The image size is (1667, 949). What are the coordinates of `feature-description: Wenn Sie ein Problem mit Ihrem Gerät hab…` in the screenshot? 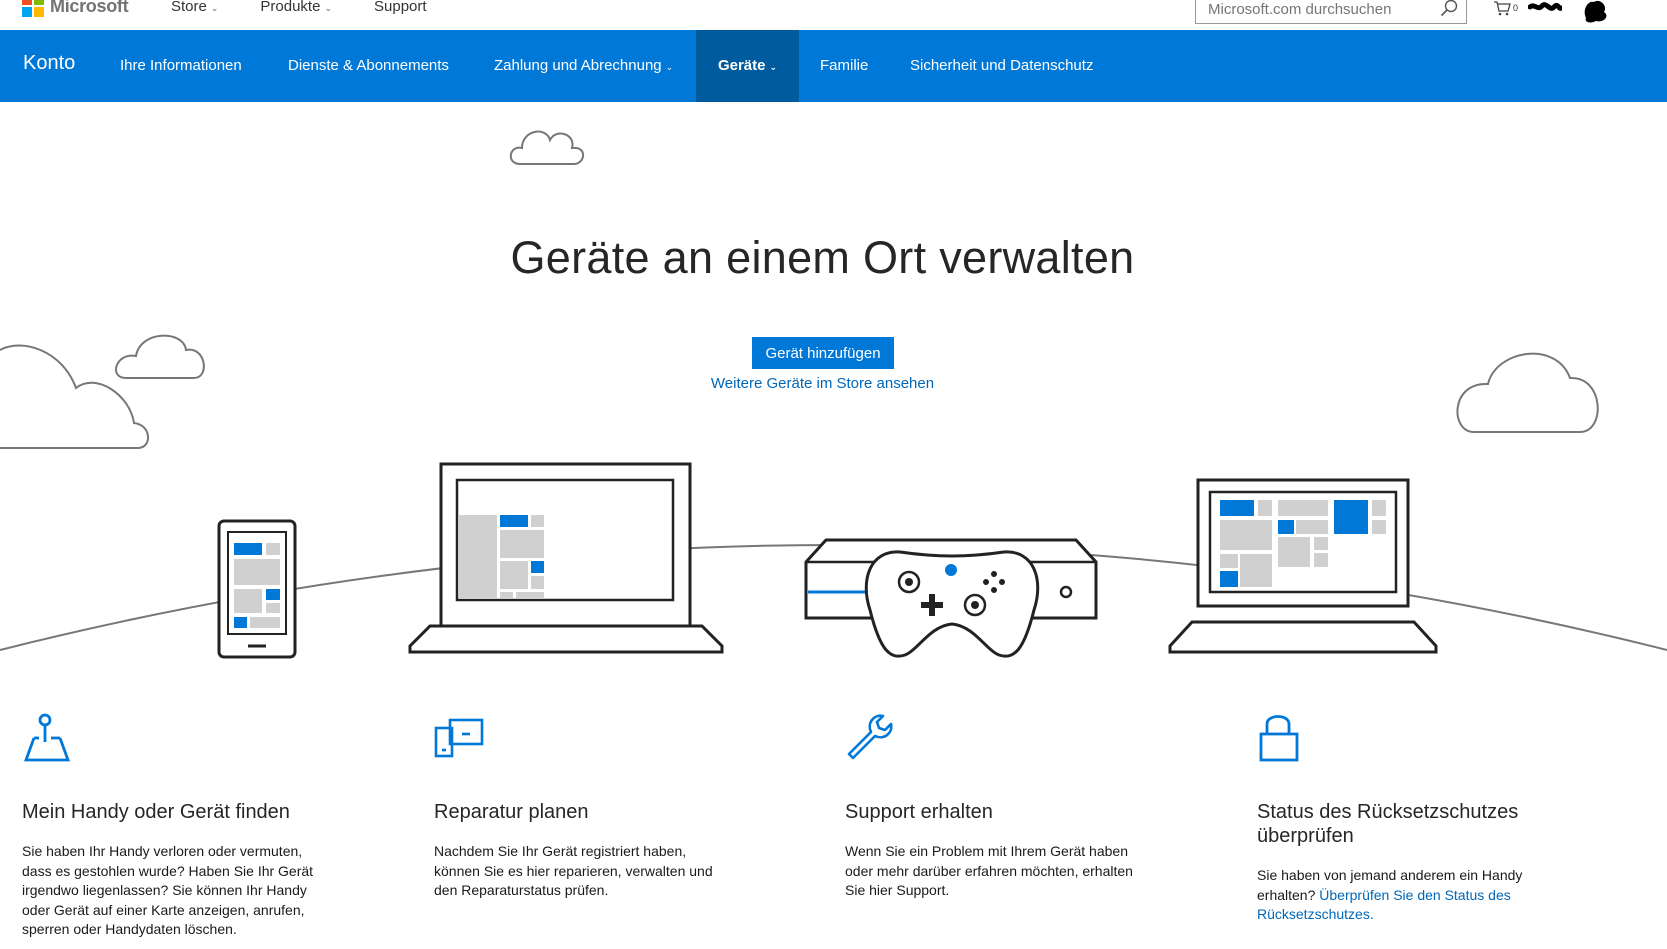 It's located at (989, 870).